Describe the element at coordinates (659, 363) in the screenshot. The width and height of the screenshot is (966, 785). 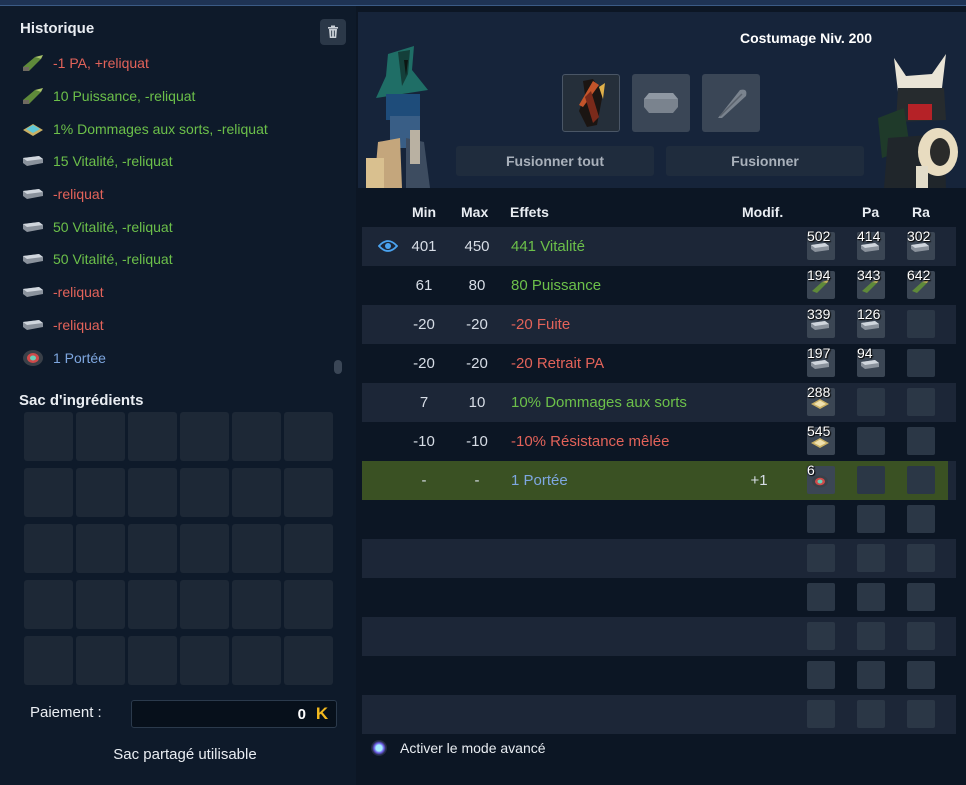
I see `effect-row: -20 -20 -20 Retrait PA 197 94` at that location.